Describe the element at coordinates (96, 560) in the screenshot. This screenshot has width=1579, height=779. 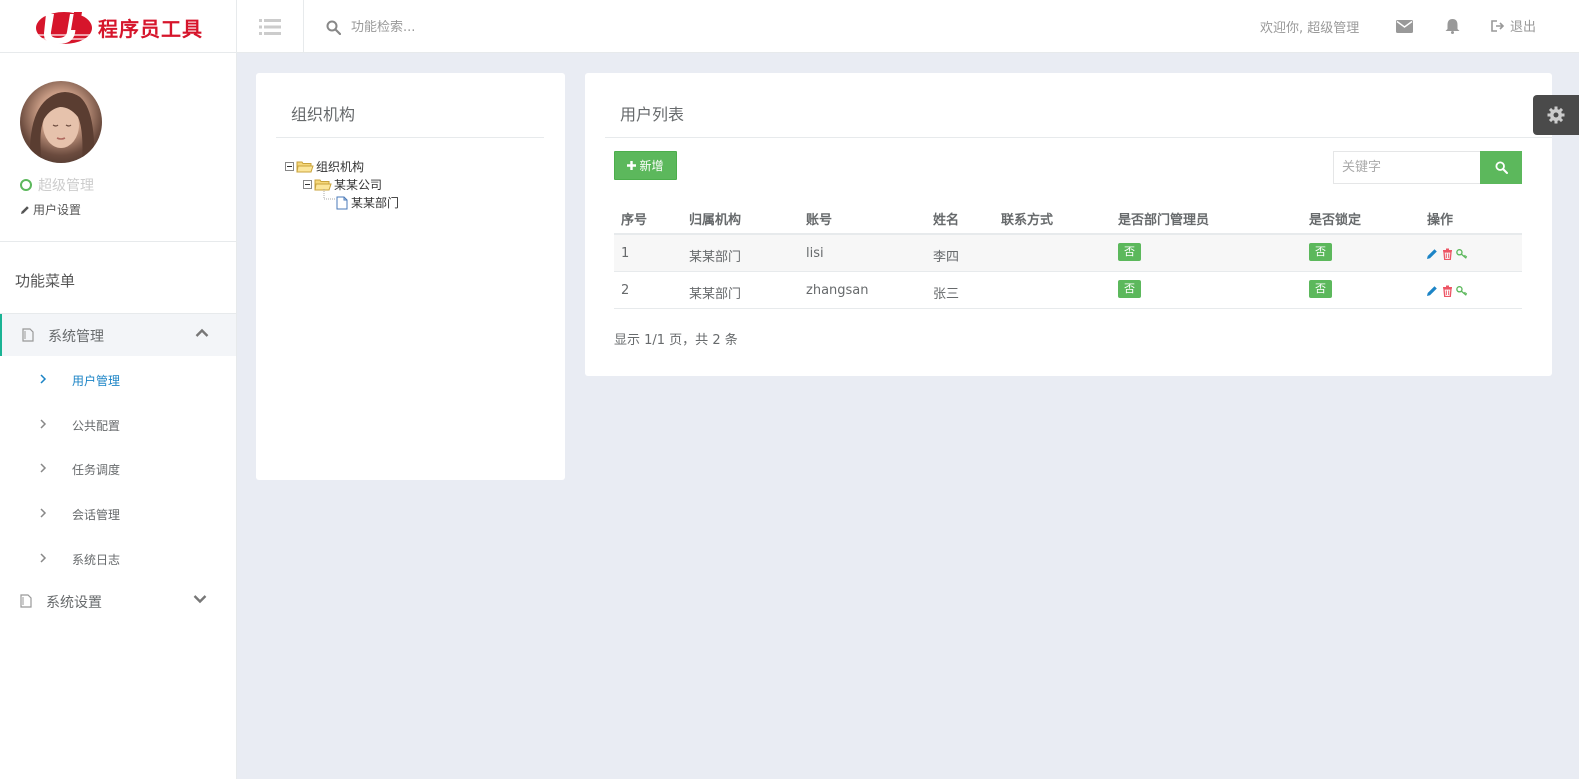
I see `sidebar-item-label: 系统日志` at that location.